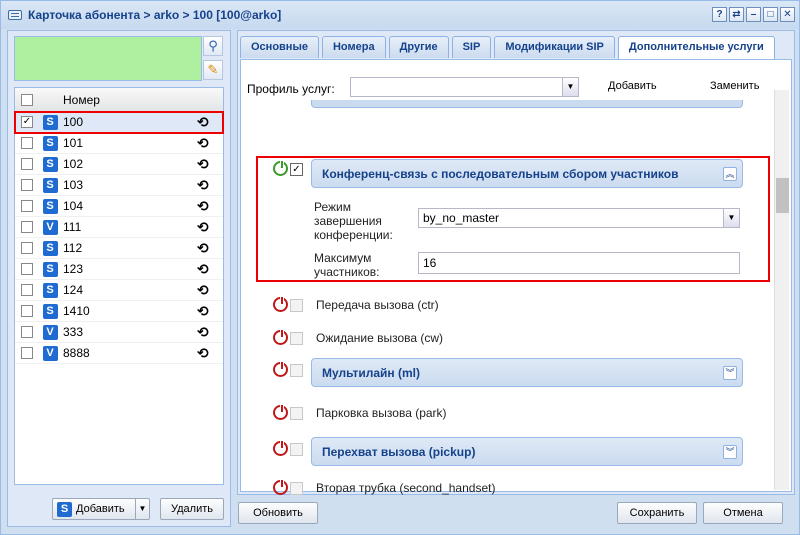 The width and height of the screenshot is (800, 535). What do you see at coordinates (736, 14) in the screenshot?
I see `refresh-window-button: ⇄` at bounding box center [736, 14].